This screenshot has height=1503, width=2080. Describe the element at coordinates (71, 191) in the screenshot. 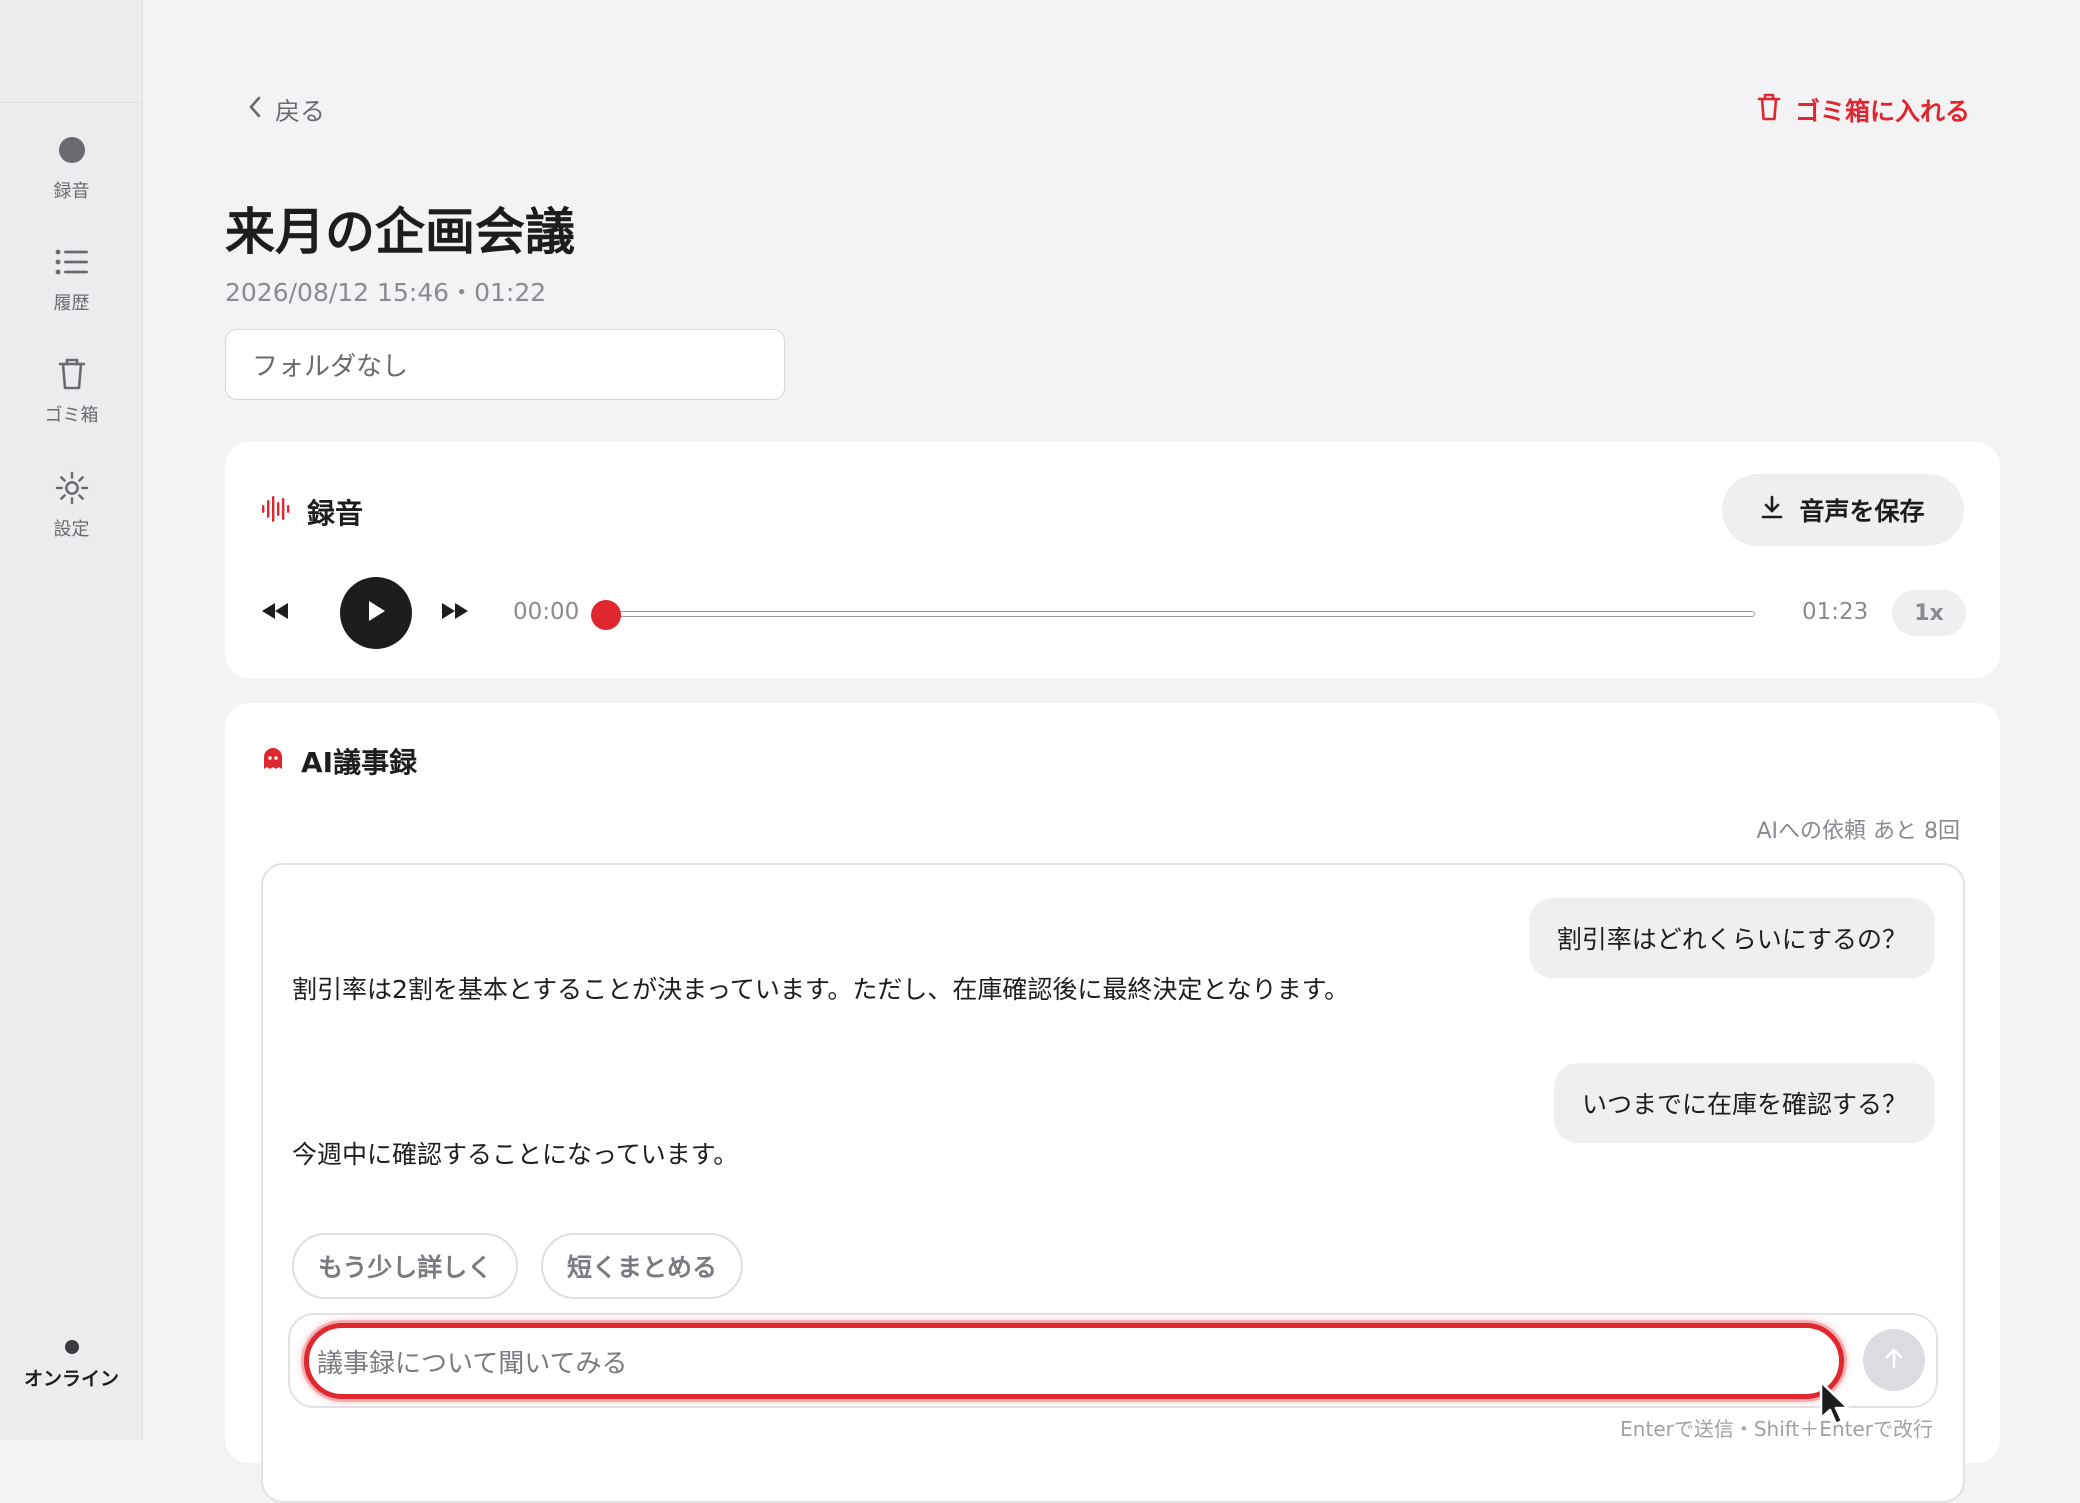

I see `sidebar-item-label: 録音` at that location.